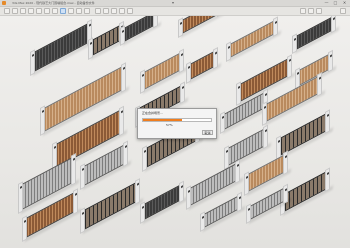  What do you see at coordinates (122, 11) in the screenshot?
I see `layer-icon` at bounding box center [122, 11].